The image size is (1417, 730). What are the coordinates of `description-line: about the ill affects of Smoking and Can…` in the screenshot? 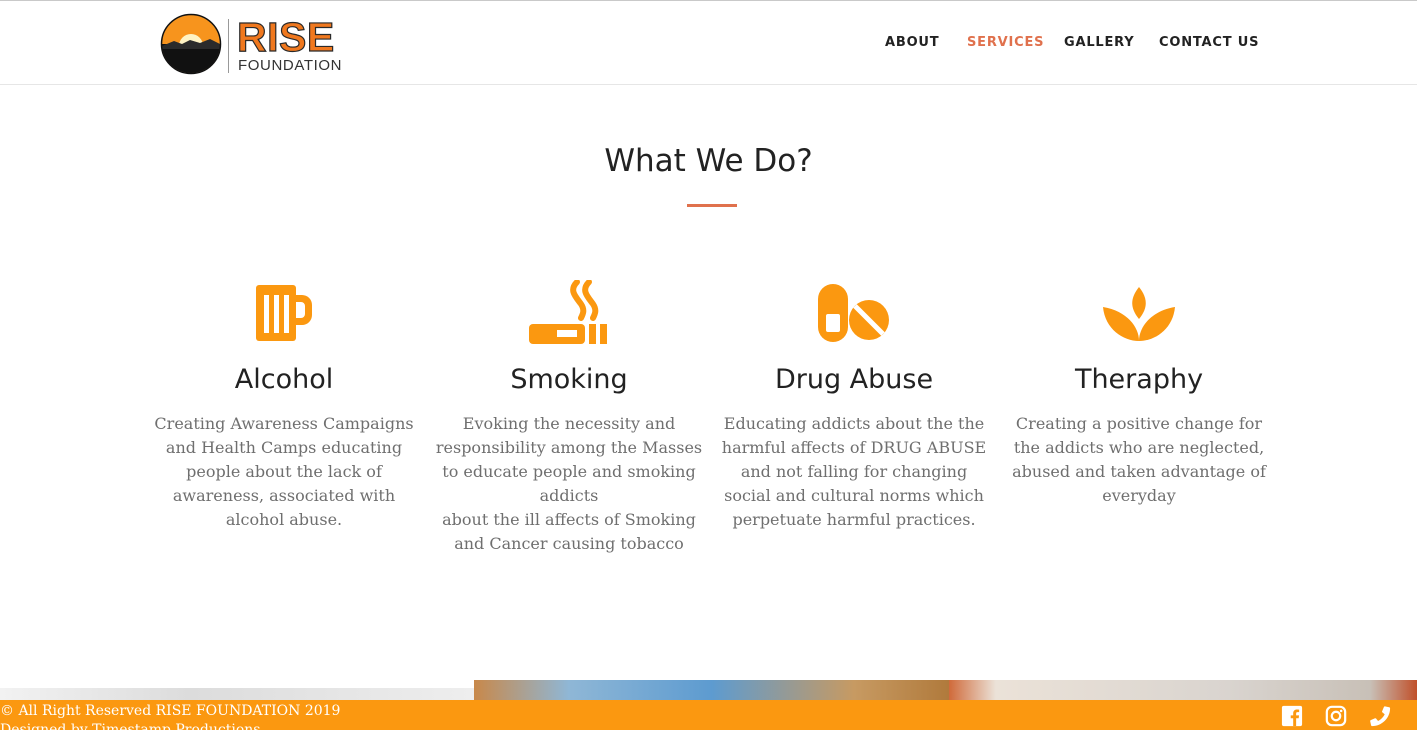 It's located at (569, 531).